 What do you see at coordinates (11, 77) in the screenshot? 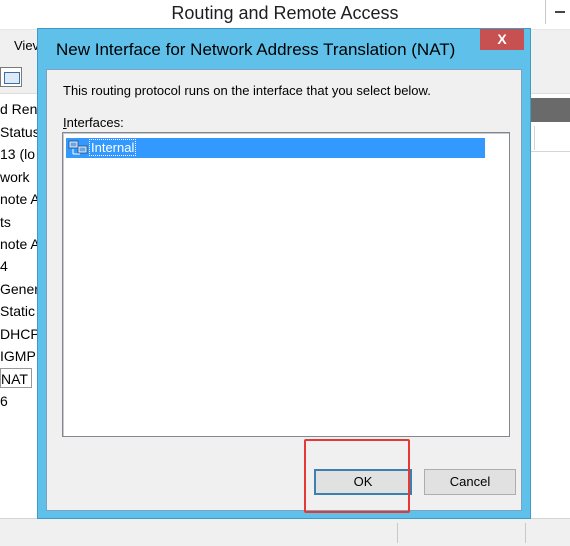
I see `show-hide-tree-icon` at bounding box center [11, 77].